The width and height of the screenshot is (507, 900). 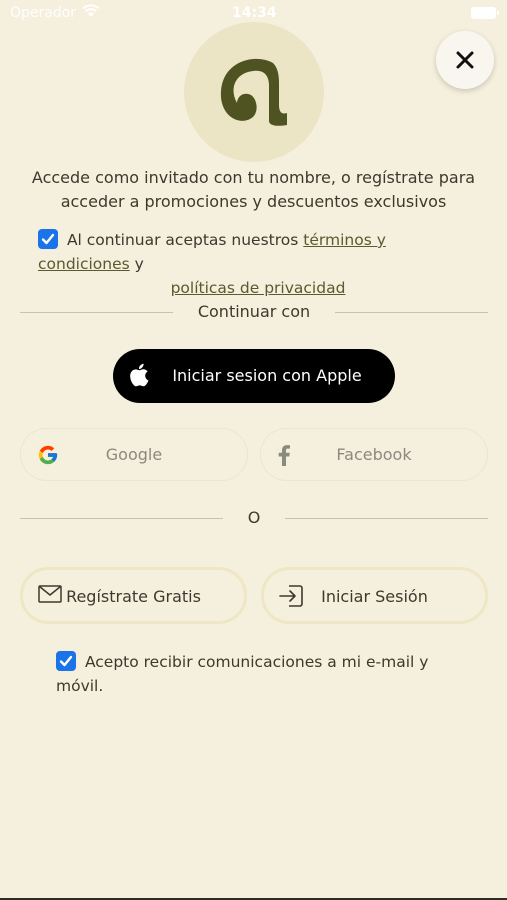 What do you see at coordinates (267, 375) in the screenshot?
I see `apple-signin-label: Iniciar sesion con Apple` at bounding box center [267, 375].